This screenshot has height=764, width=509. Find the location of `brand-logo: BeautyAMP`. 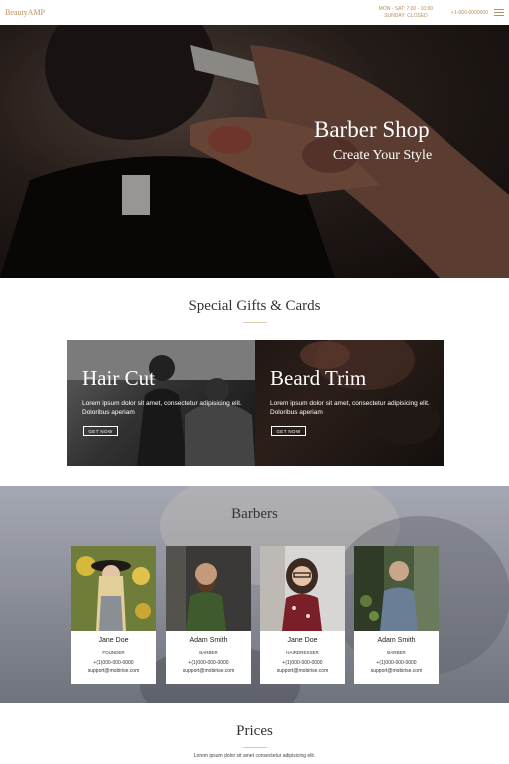

brand-logo: BeautyAMP is located at coordinates (25, 12).